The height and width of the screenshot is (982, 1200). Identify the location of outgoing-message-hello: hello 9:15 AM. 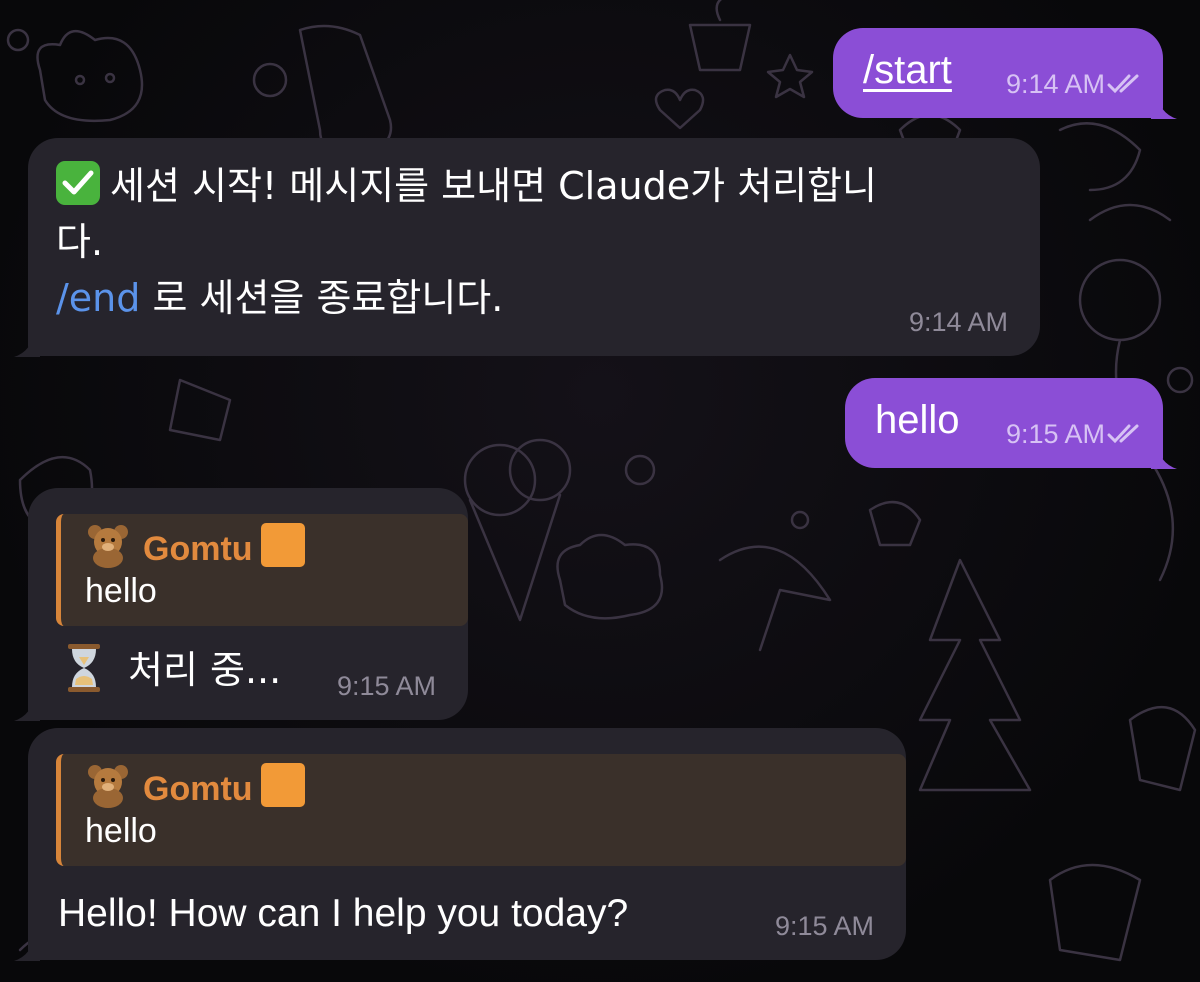
(1011, 423).